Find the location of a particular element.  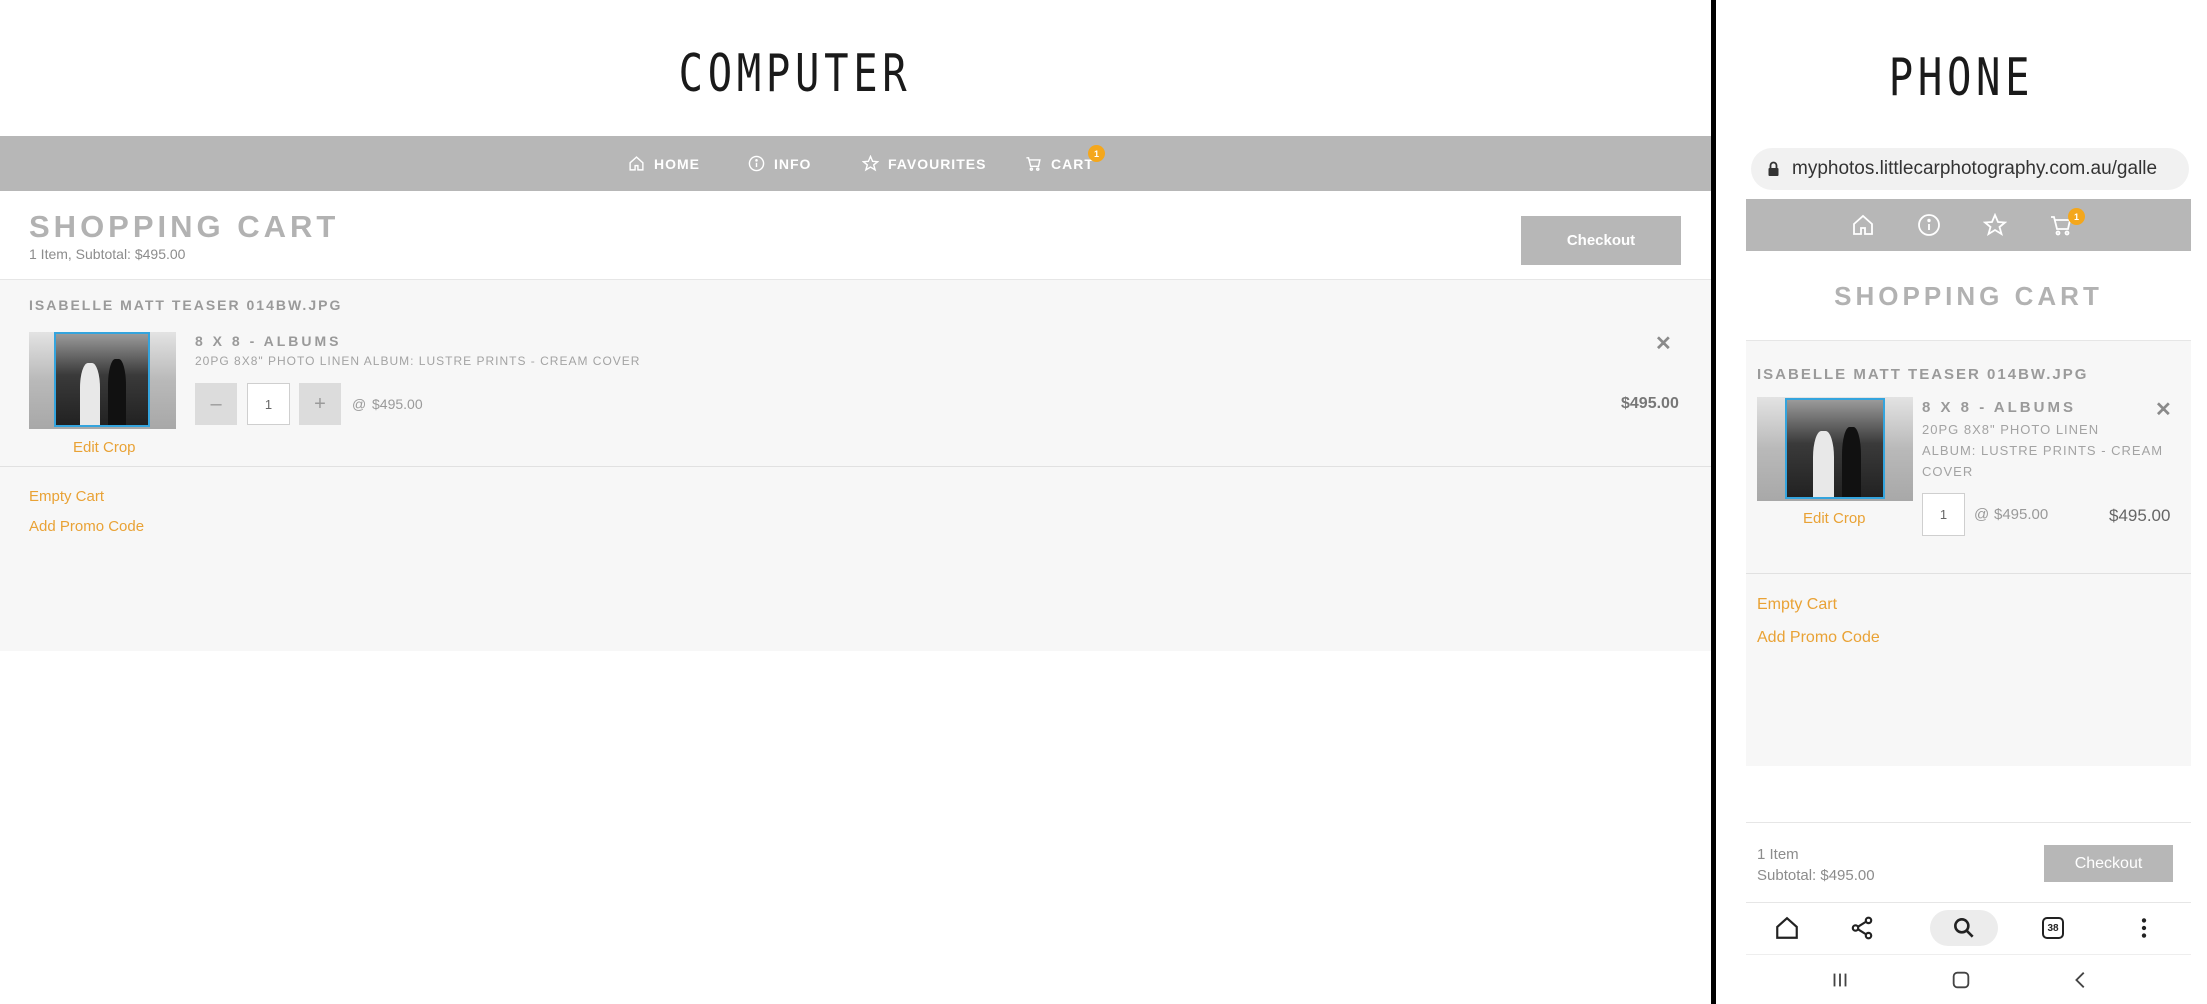

product-description-line: 20PG 8X8" PHOTO LINEN is located at coordinates (2011, 429).